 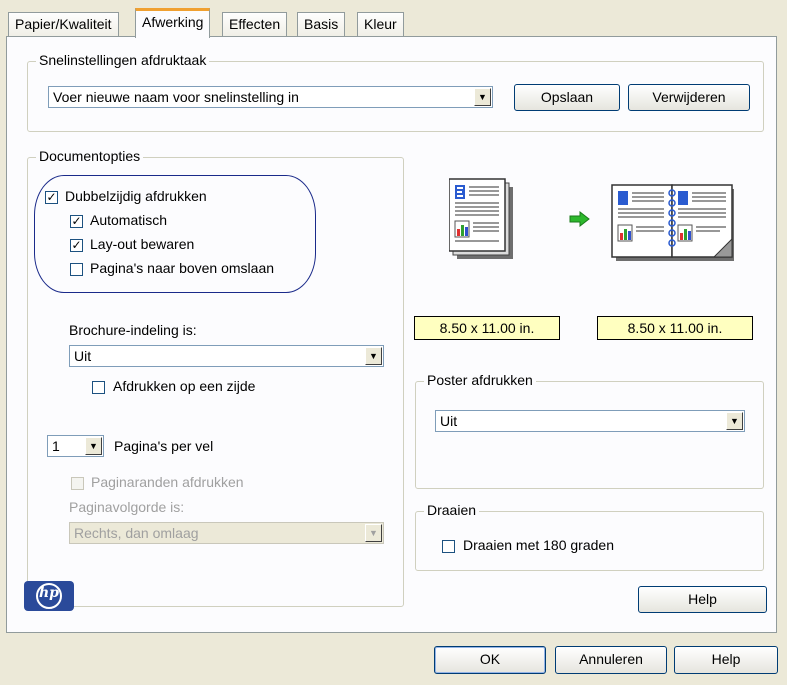 I want to click on tab-effecten: Effecten, so click(x=255, y=24).